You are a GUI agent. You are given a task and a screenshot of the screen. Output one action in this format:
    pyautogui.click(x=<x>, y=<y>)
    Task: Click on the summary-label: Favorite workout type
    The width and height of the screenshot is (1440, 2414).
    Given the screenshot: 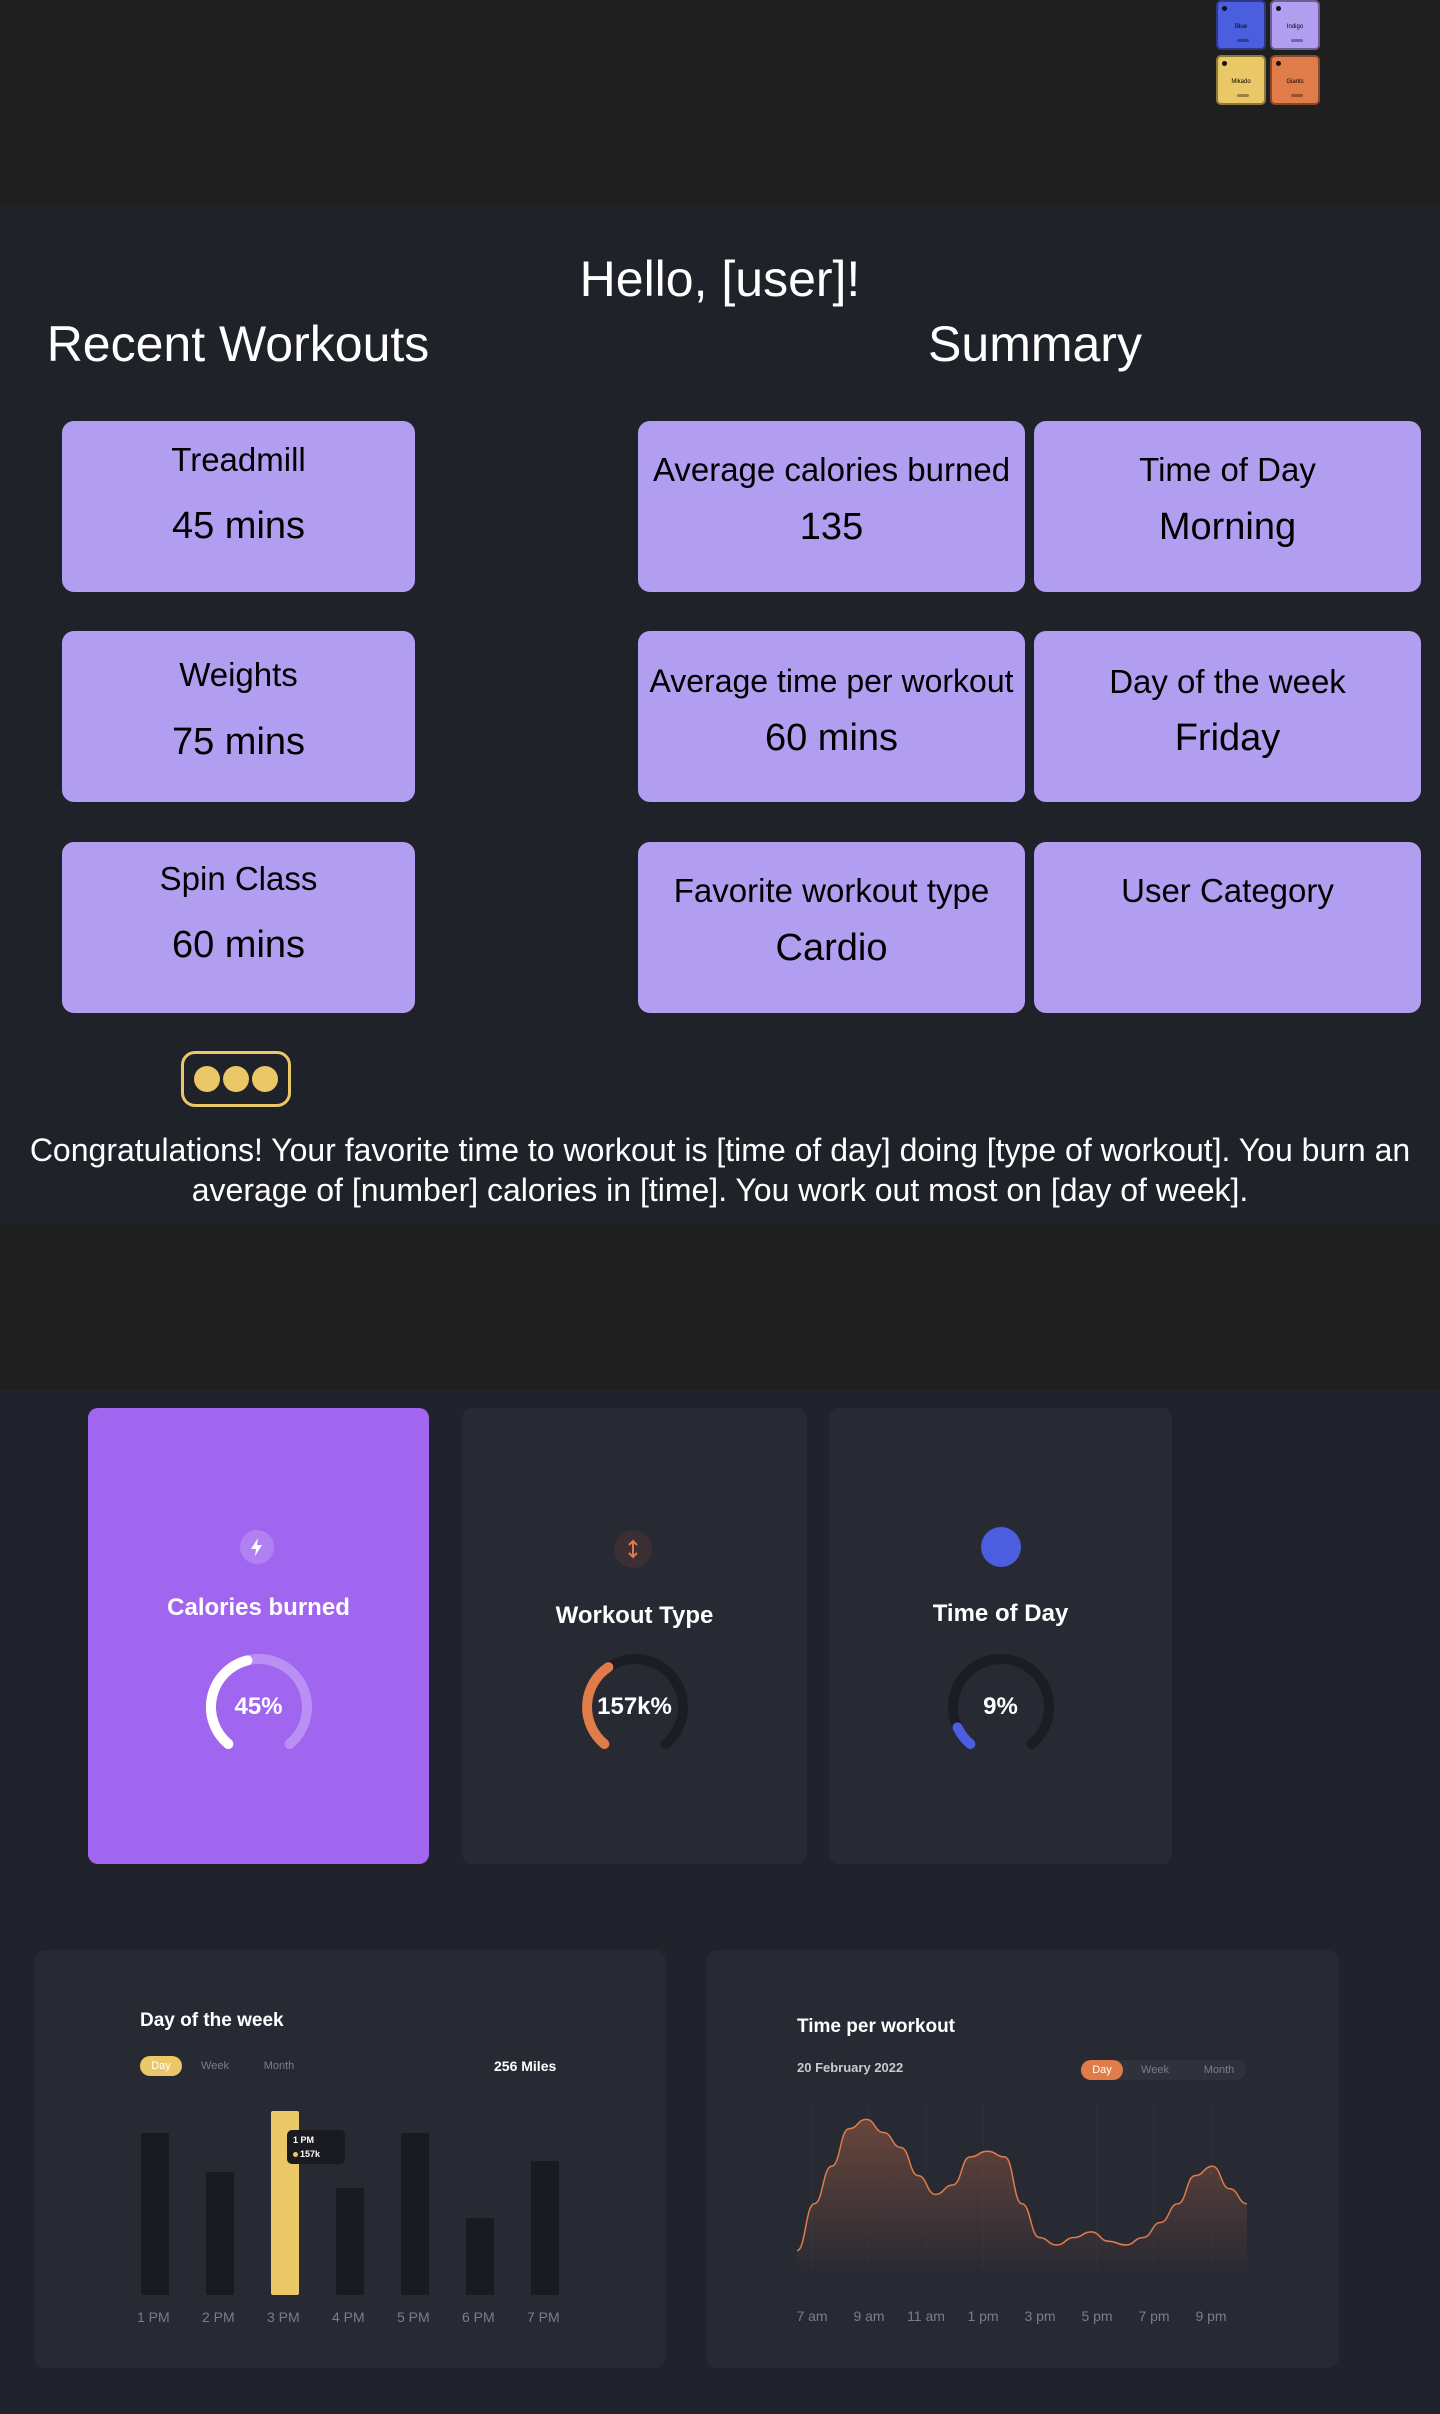 What is the action you would take?
    pyautogui.click(x=831, y=890)
    